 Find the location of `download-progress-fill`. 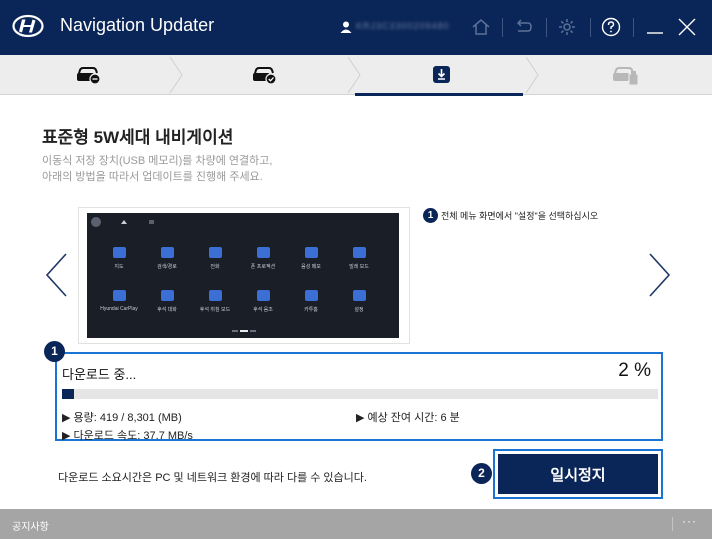

download-progress-fill is located at coordinates (68, 394).